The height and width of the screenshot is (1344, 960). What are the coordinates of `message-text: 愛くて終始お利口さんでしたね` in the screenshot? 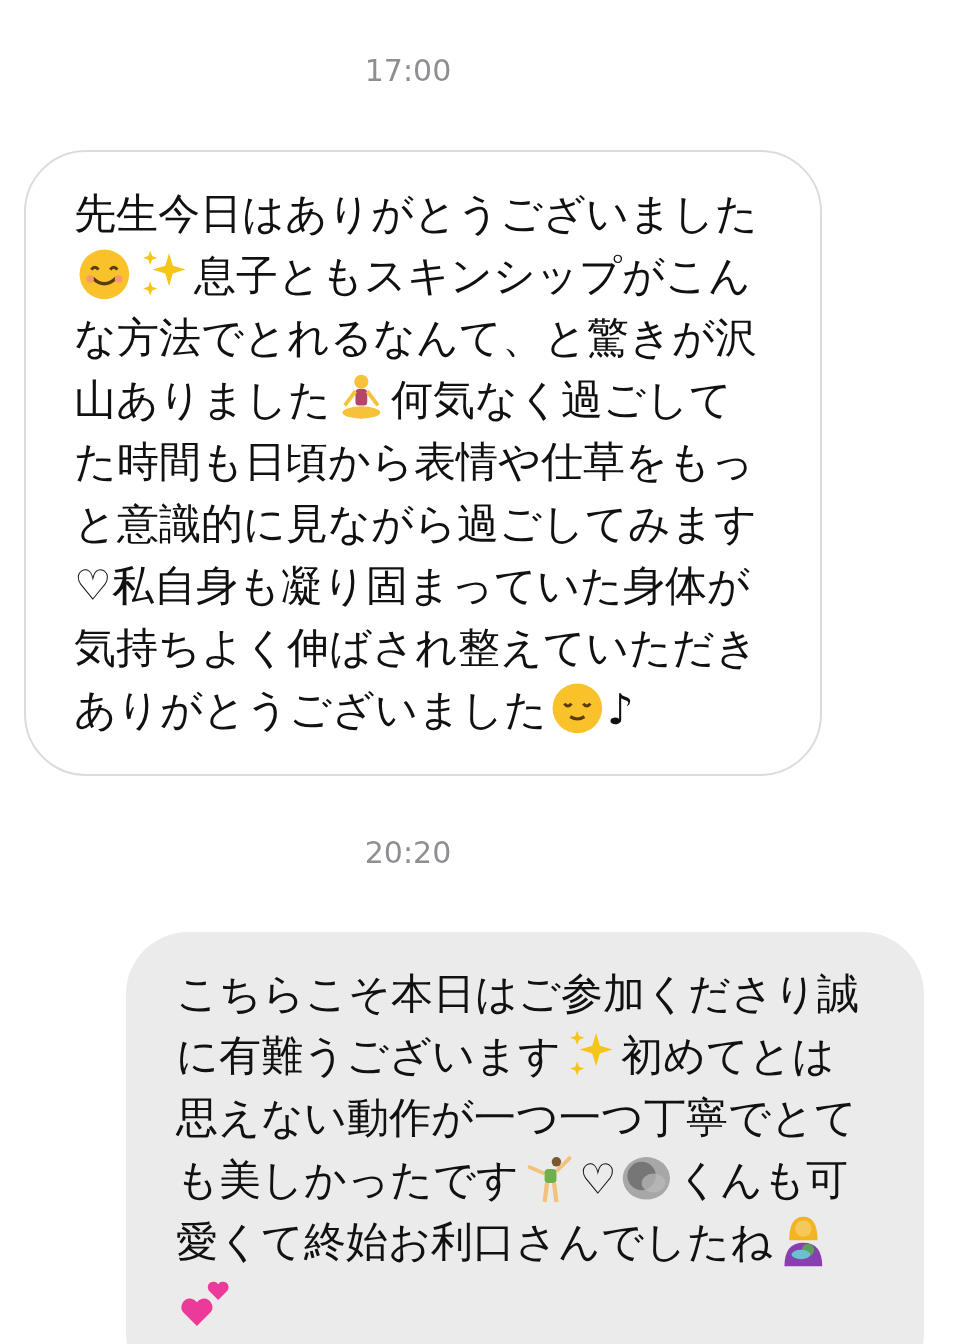 It's located at (474, 1241).